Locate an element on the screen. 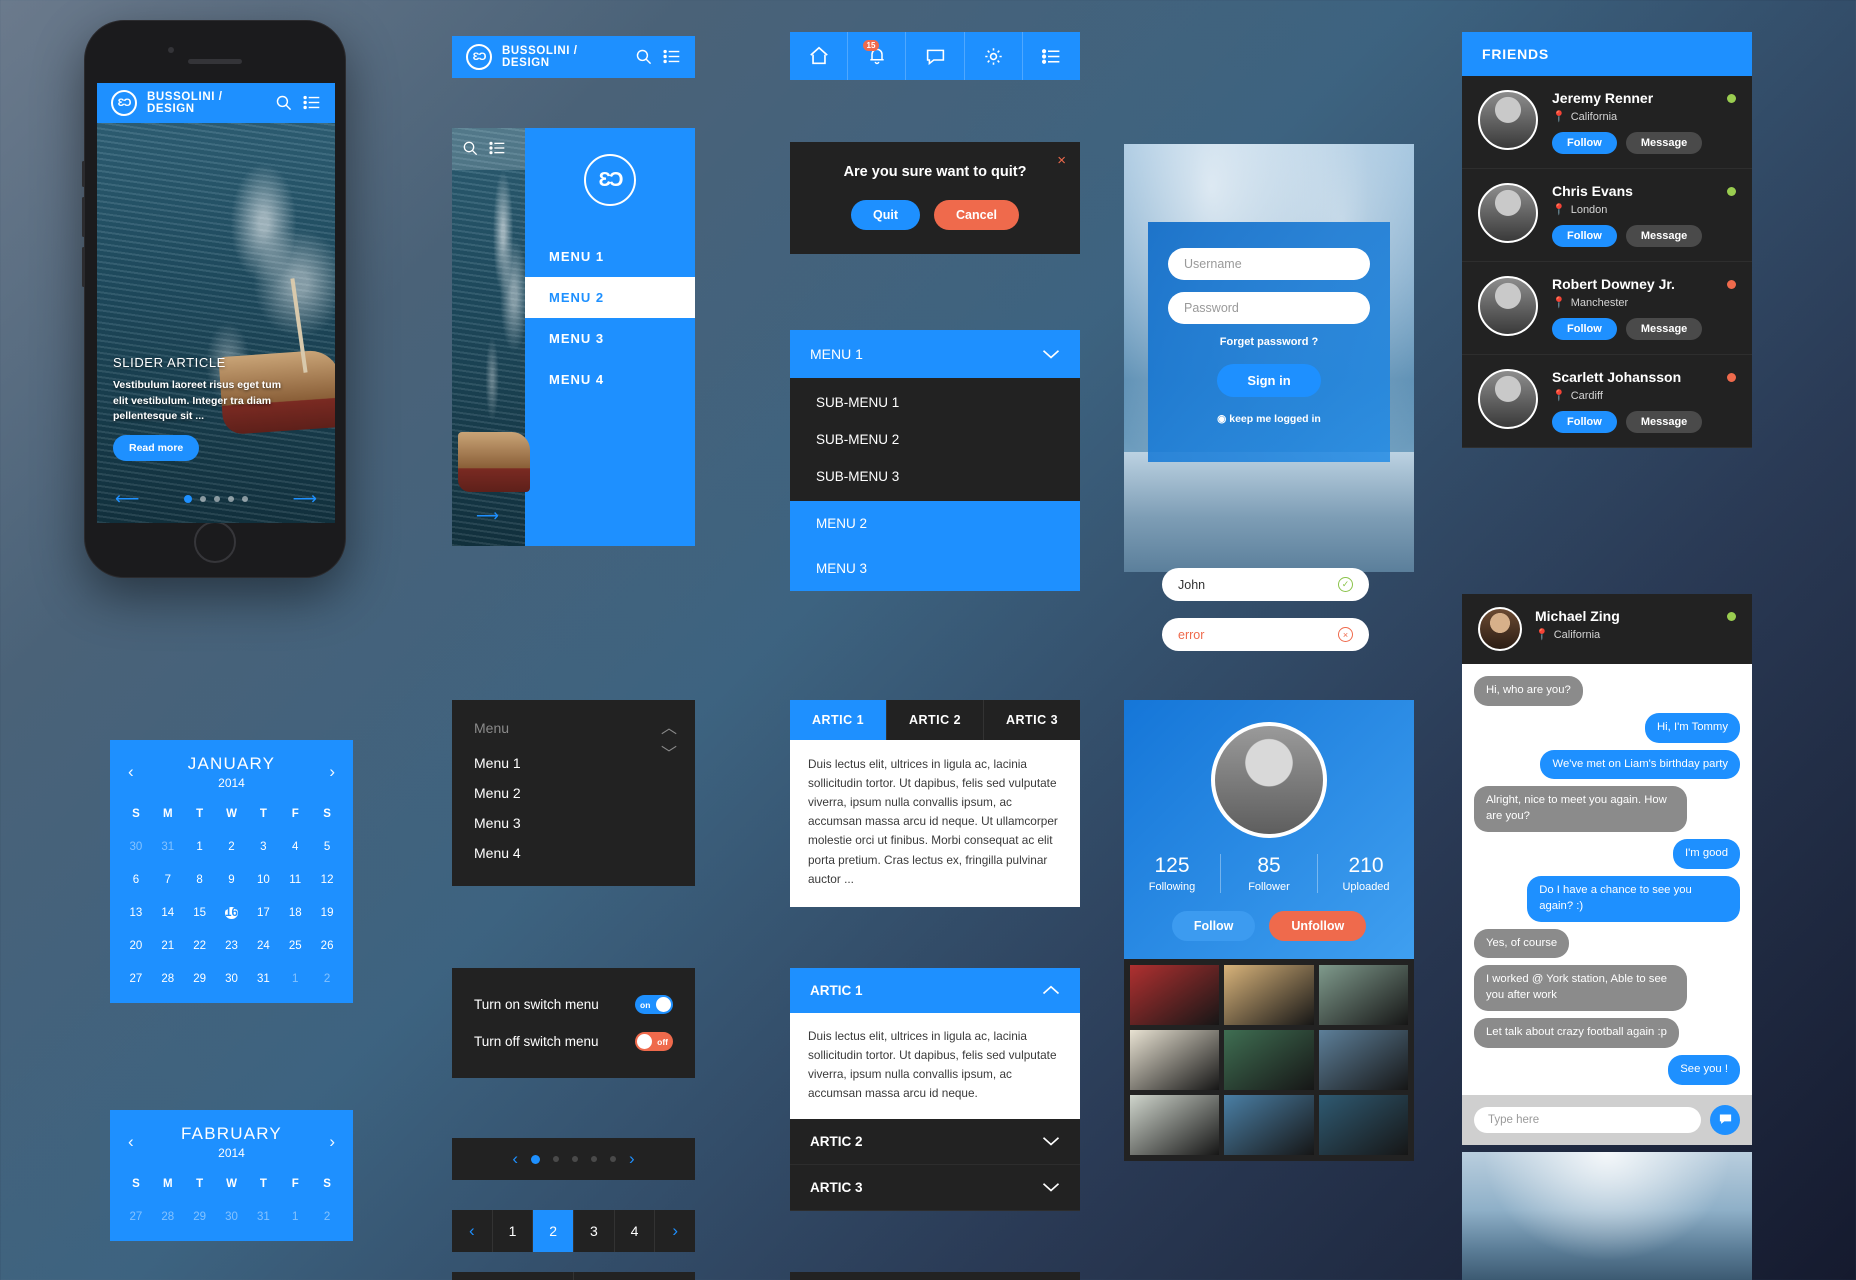 This screenshot has width=1856, height=1280. username-input: Username is located at coordinates (1269, 264).